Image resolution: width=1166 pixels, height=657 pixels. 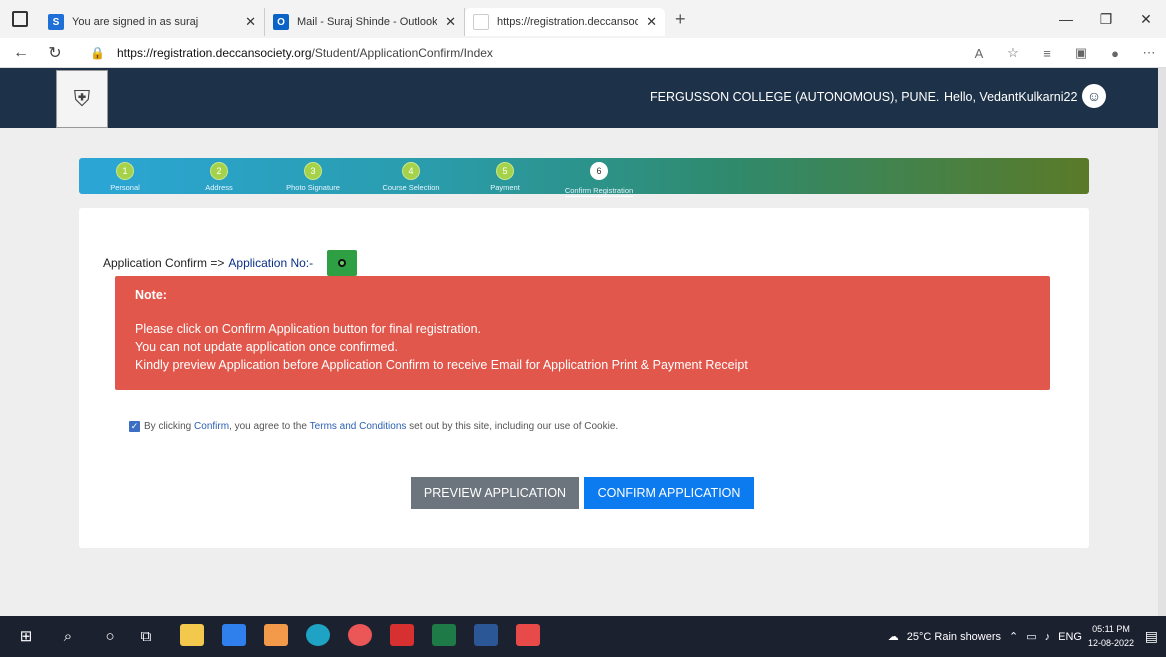 I want to click on weather-text: 25°C Rain showers, so click(x=954, y=637).